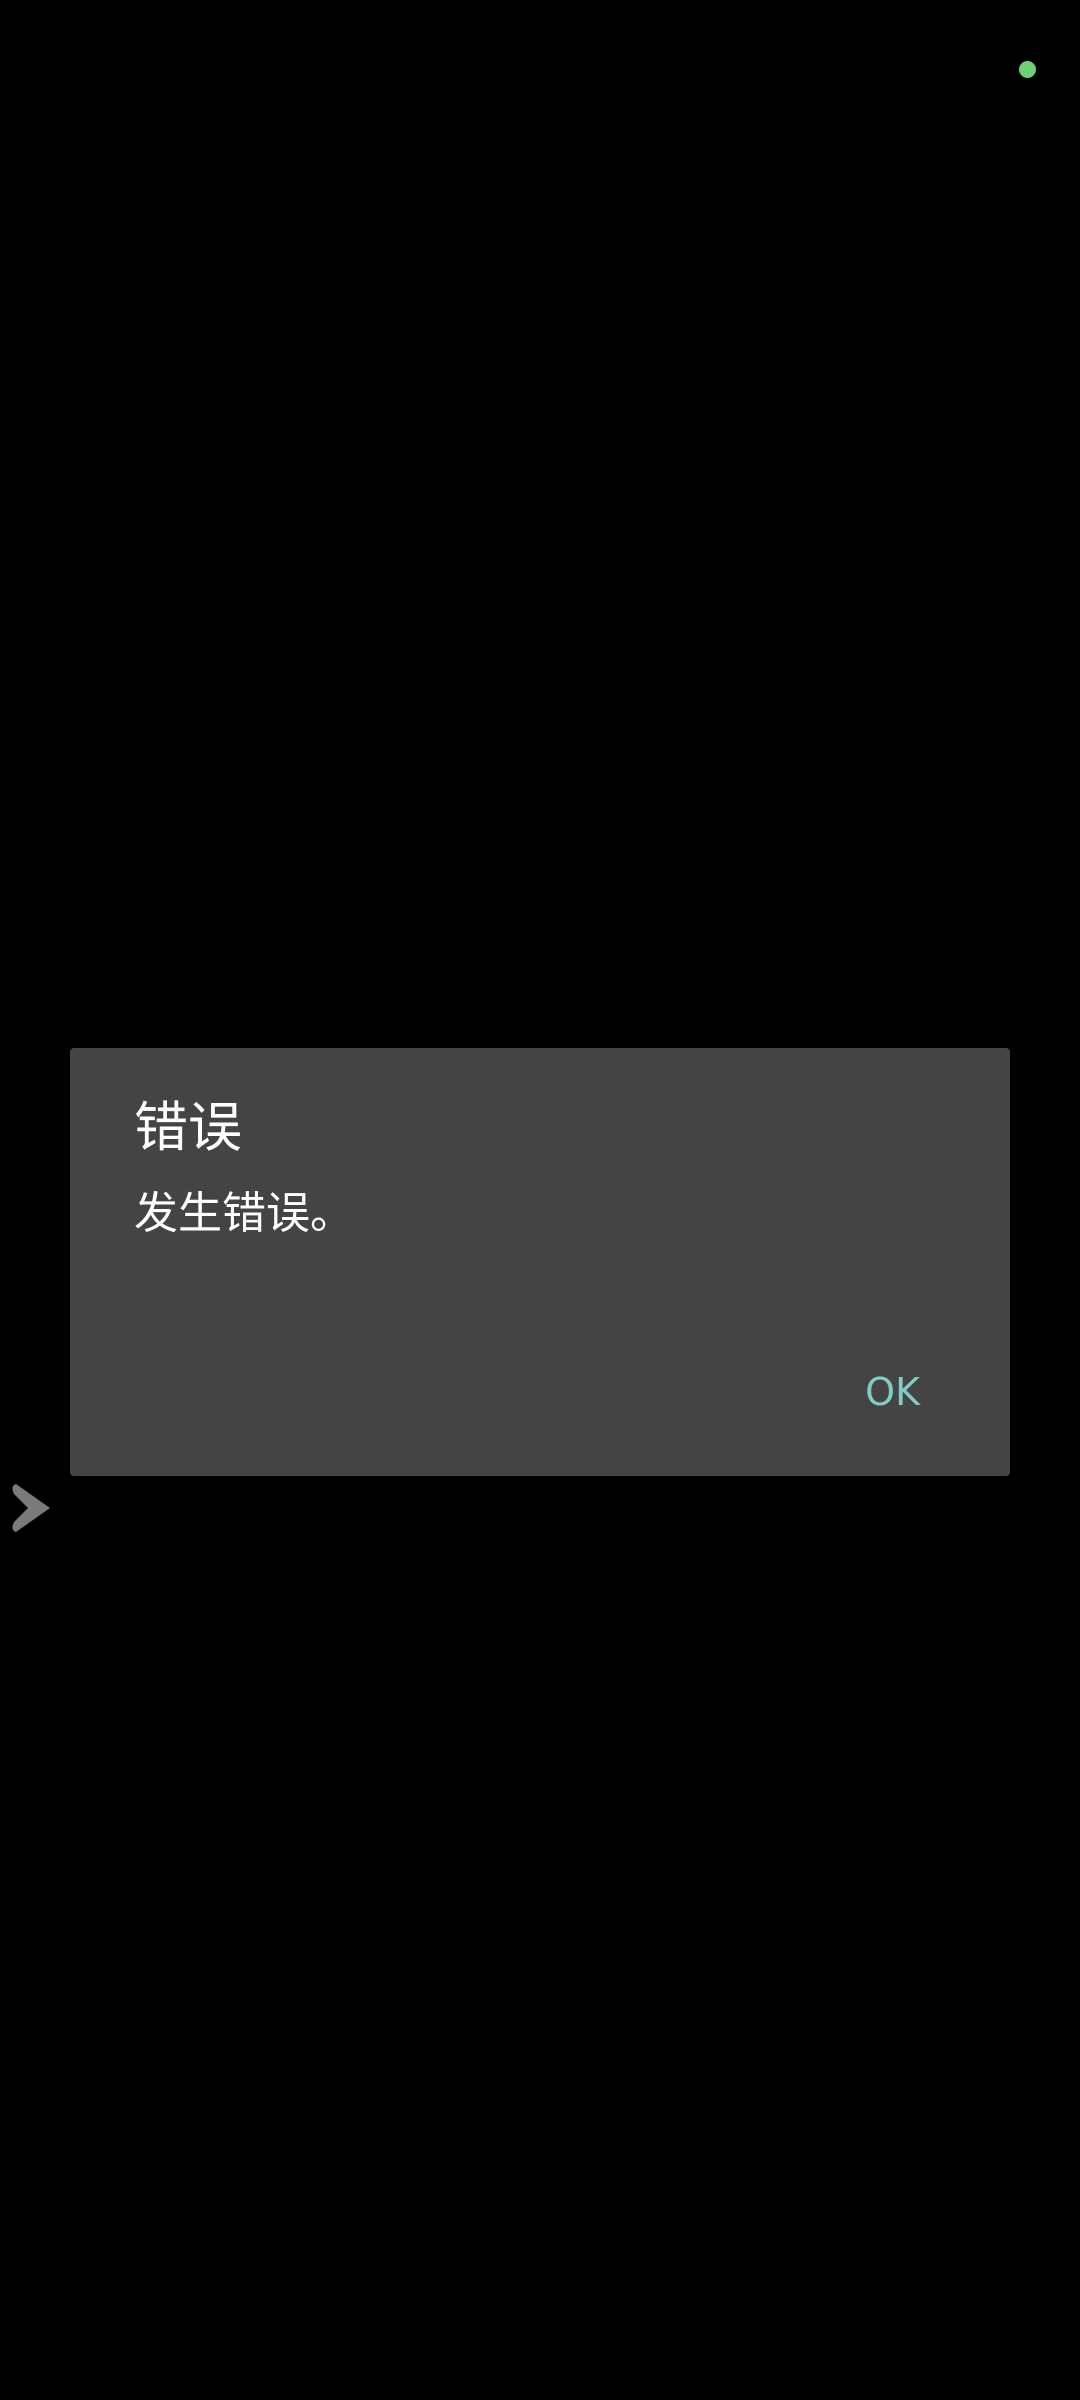  I want to click on side-panel-handle, so click(33, 1508).